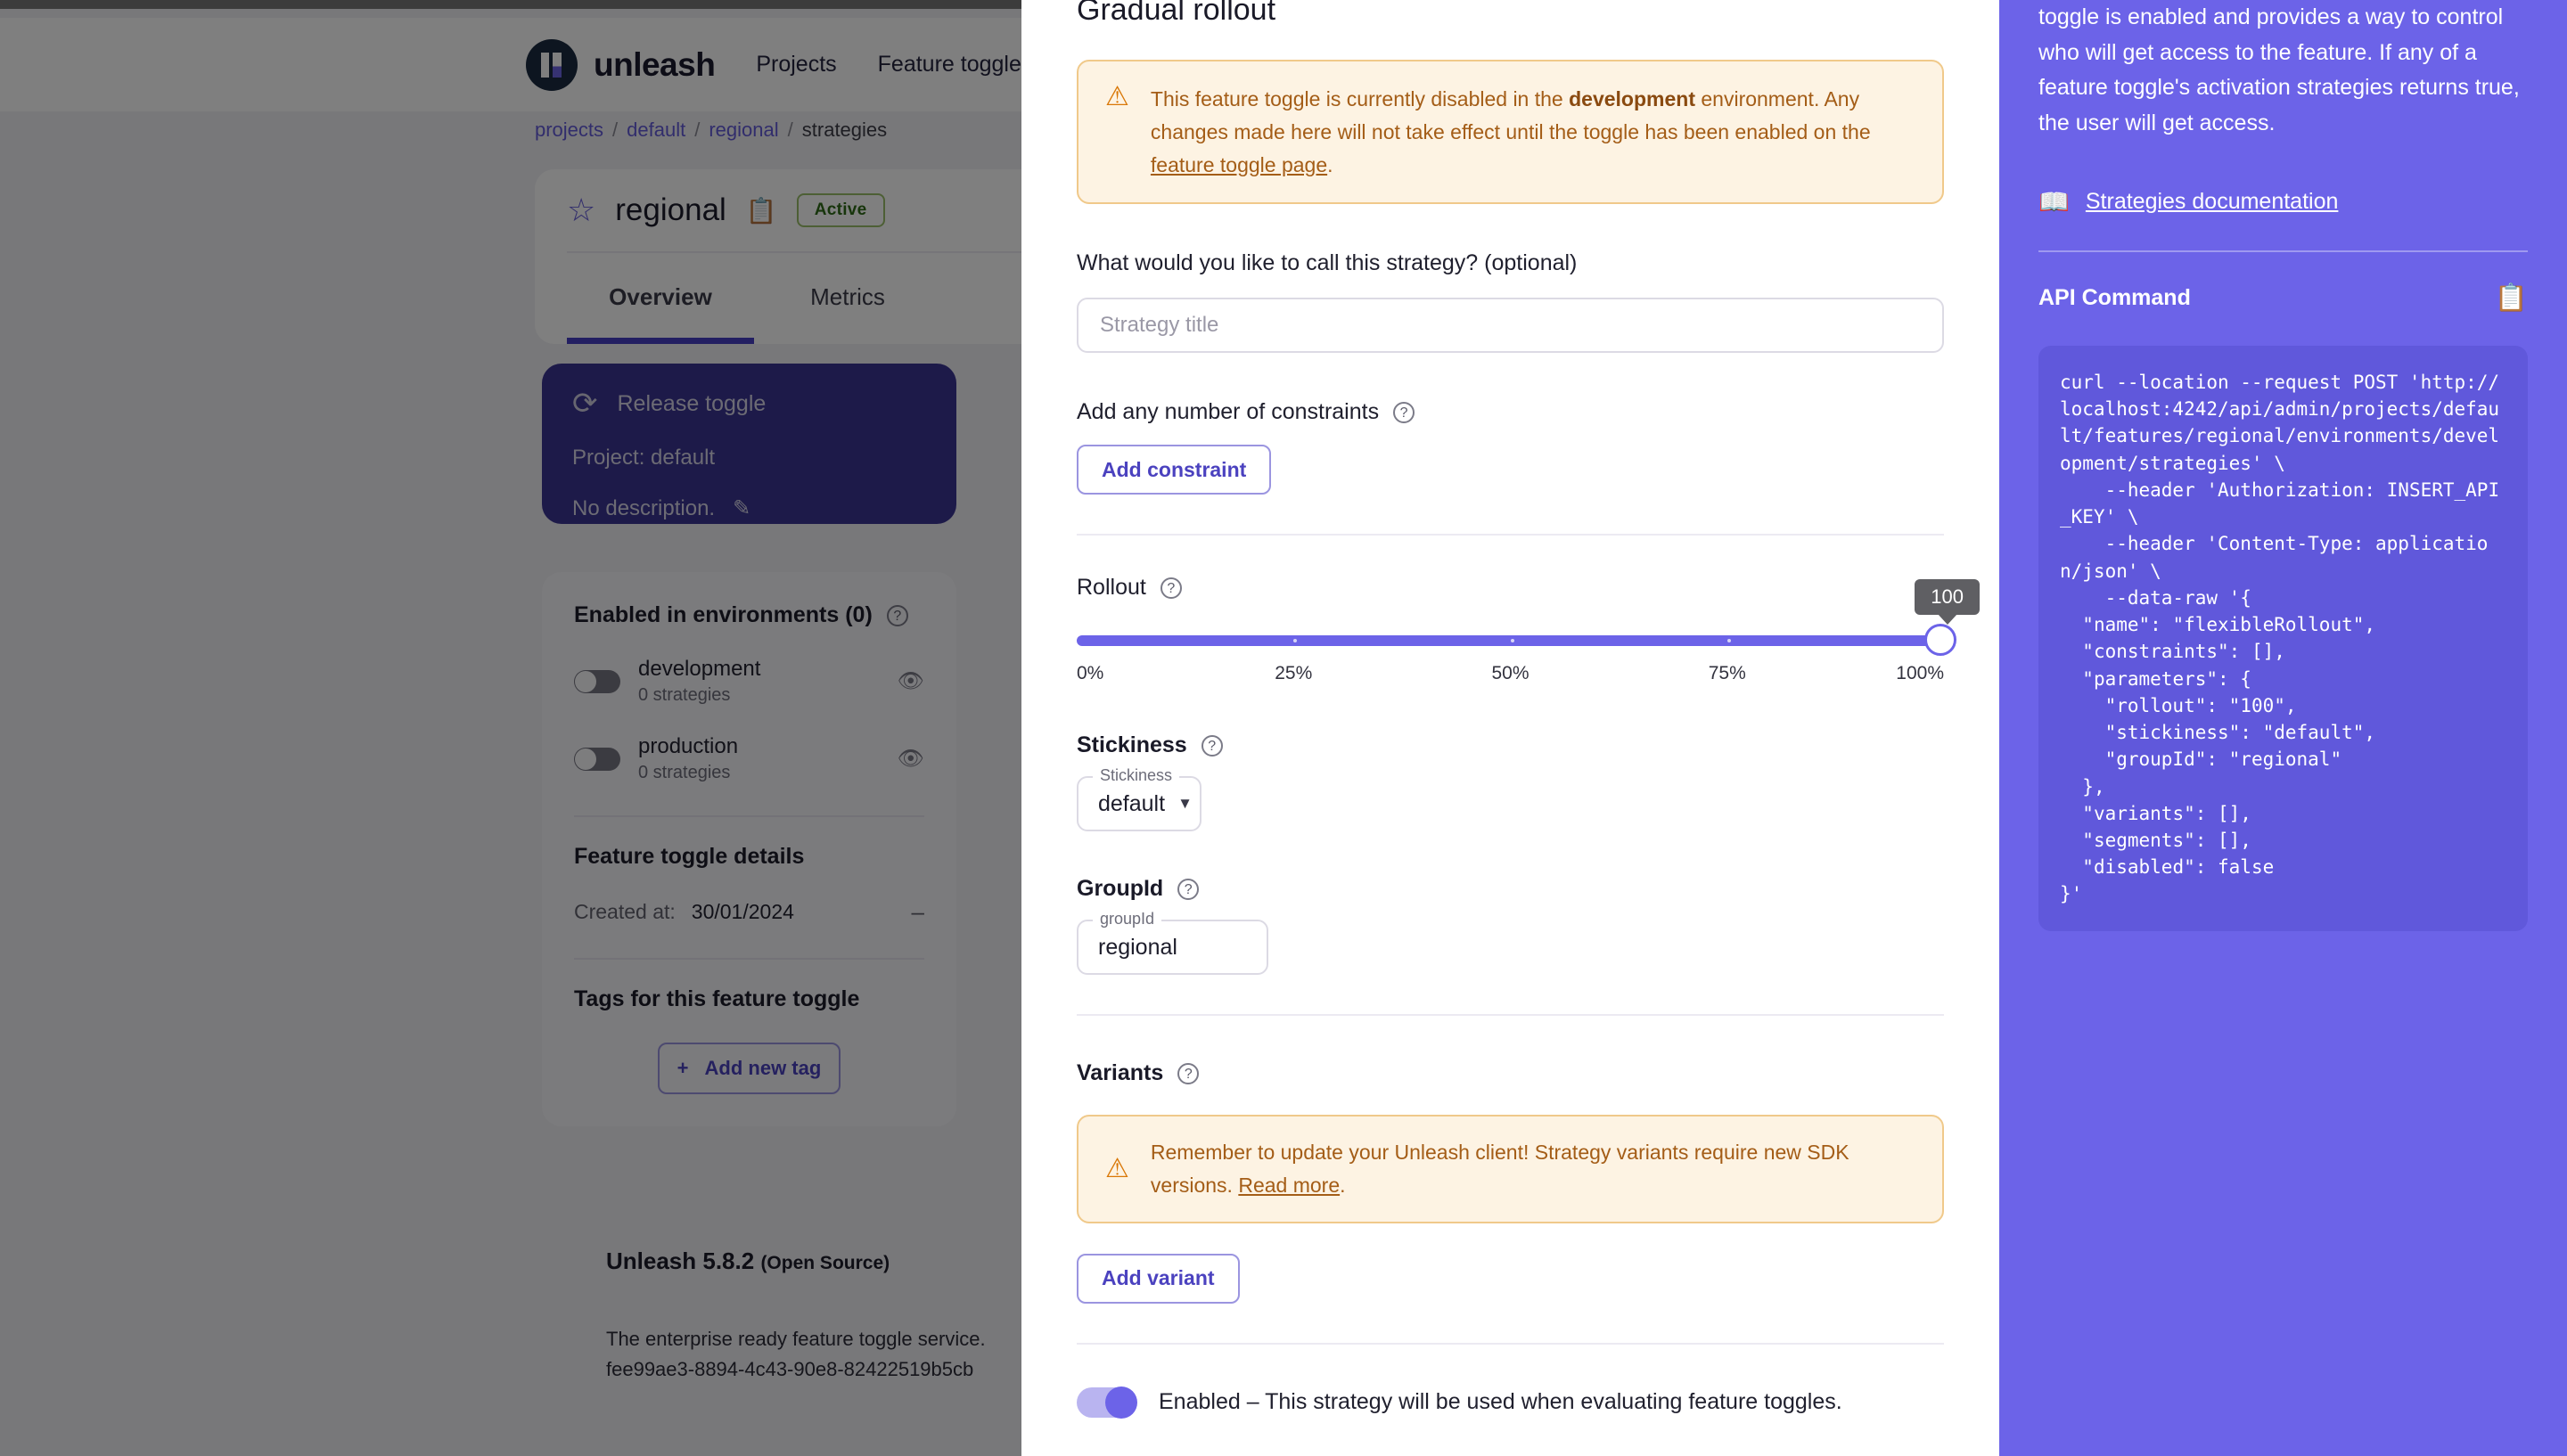 The width and height of the screenshot is (2567, 1456). I want to click on strategy-title-input, so click(1510, 326).